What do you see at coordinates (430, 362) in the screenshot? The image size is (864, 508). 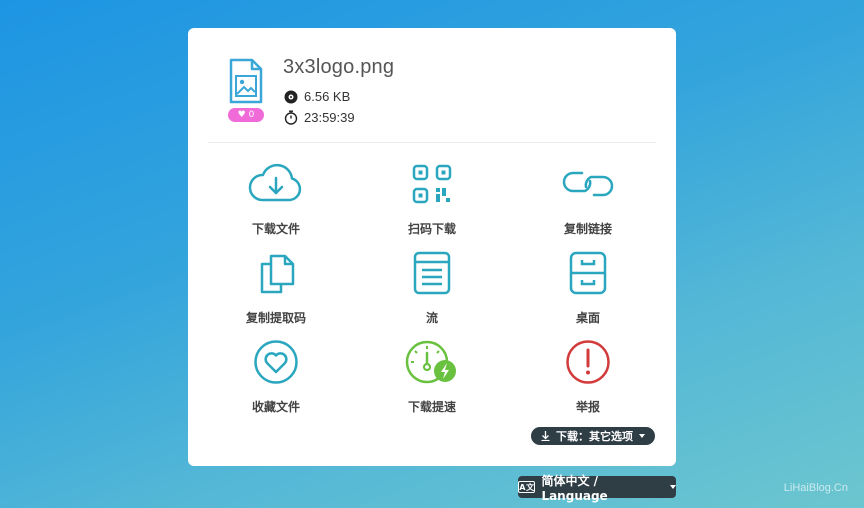 I see `speedometer-icon` at bounding box center [430, 362].